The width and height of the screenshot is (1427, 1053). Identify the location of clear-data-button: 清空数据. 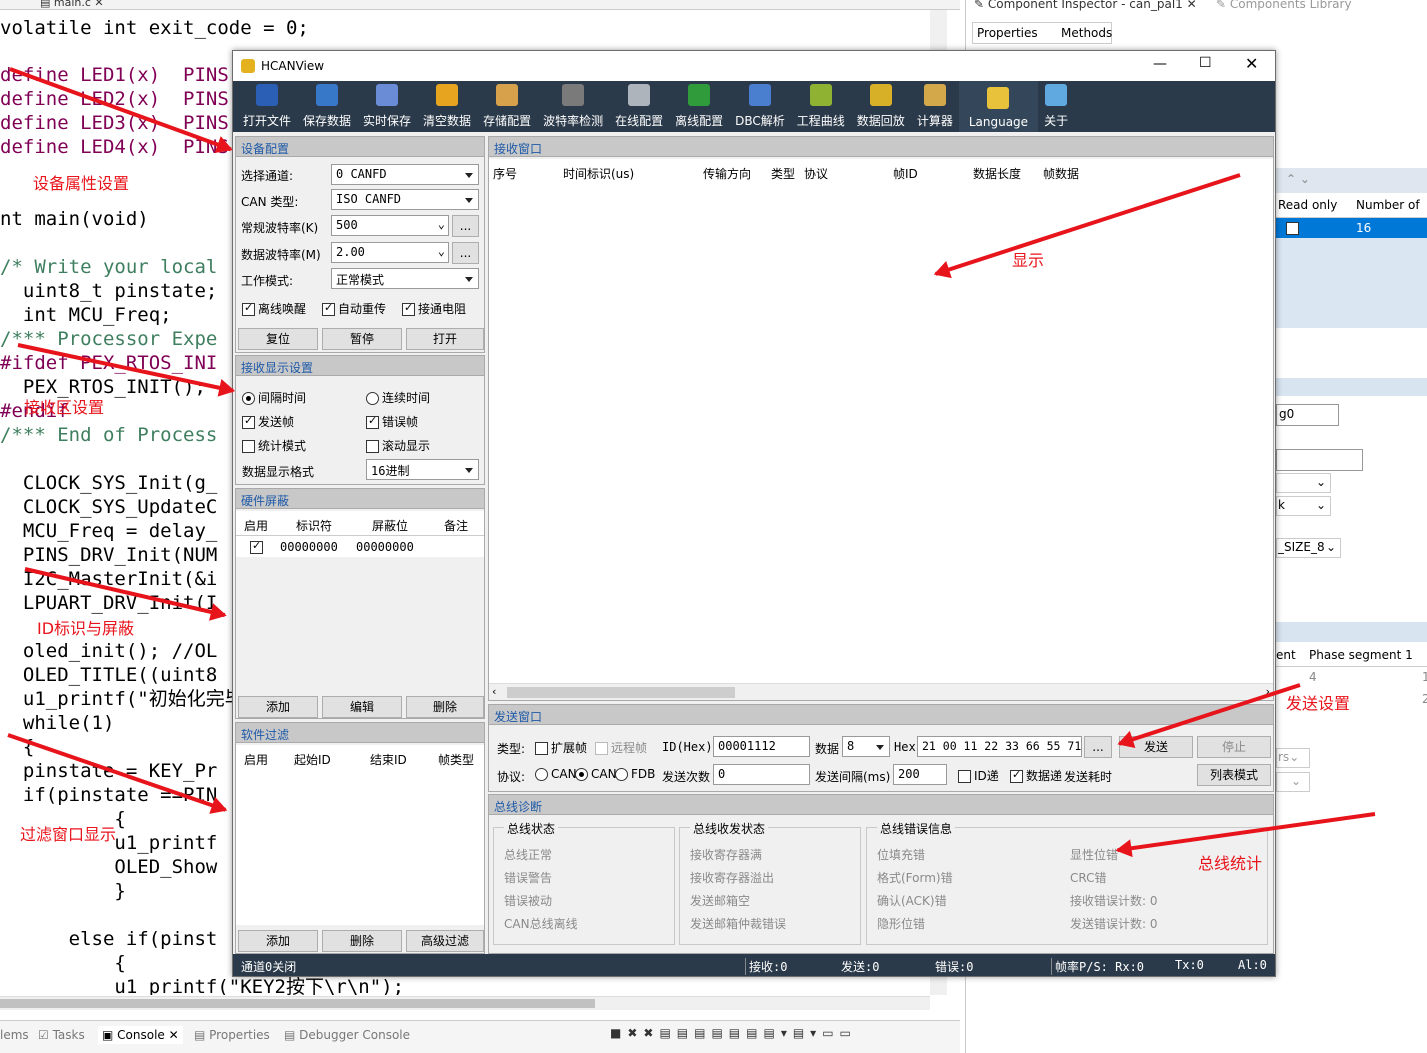
(447, 106).